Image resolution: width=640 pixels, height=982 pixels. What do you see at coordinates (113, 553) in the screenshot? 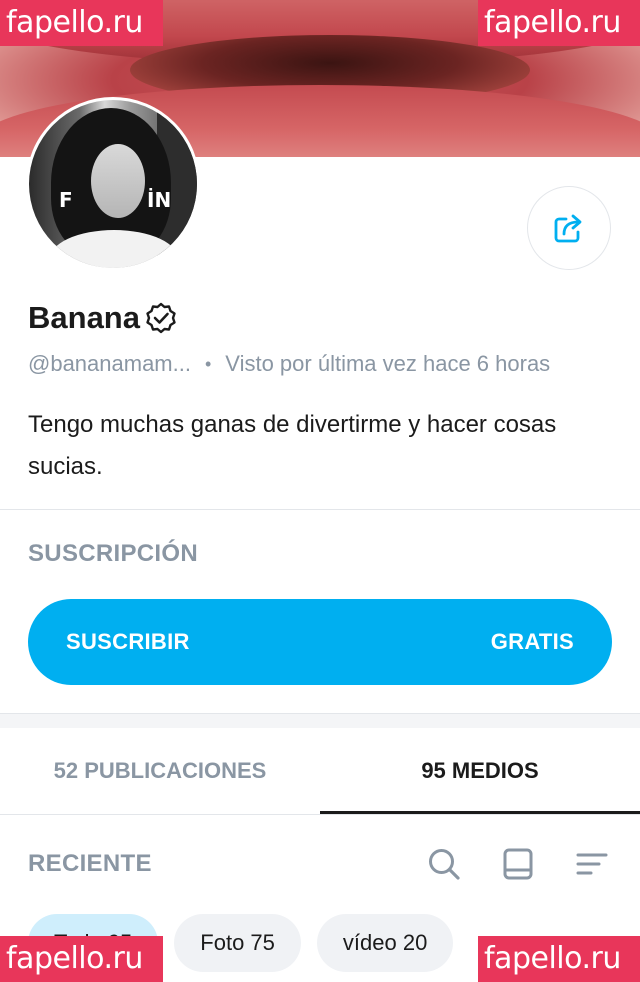
I see `subscription-section-title: SUSCRIPCIÓN` at bounding box center [113, 553].